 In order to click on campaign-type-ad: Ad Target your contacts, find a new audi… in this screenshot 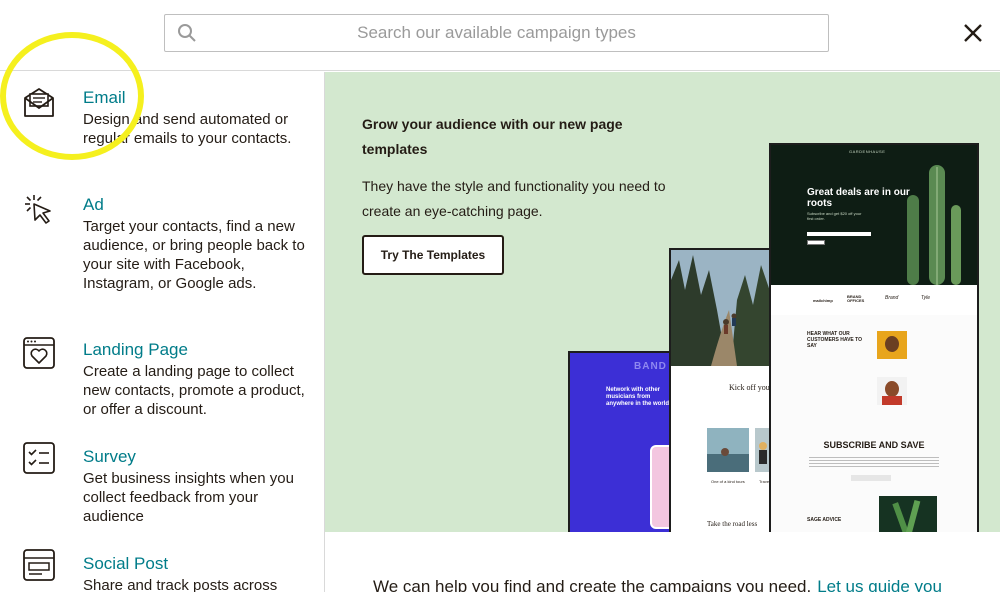, I will do `click(162, 253)`.